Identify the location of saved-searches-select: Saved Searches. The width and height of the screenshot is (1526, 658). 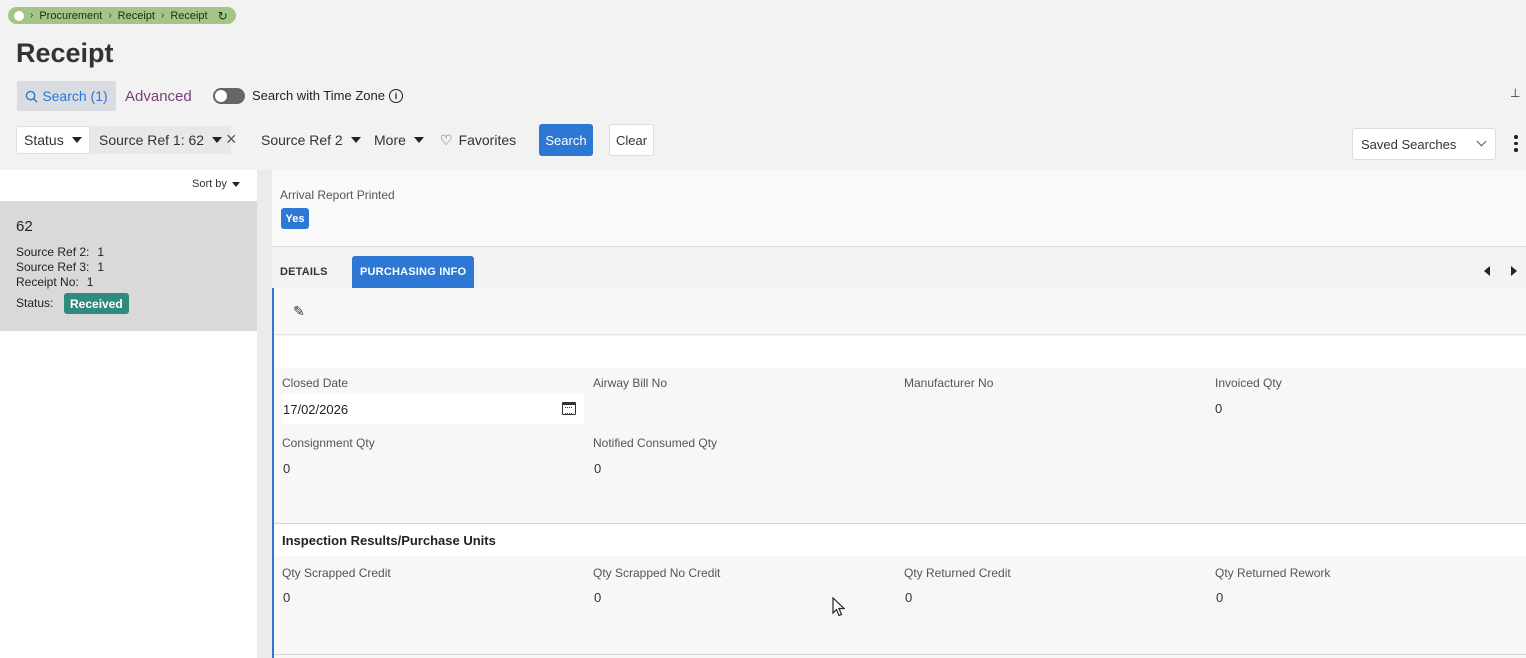
(1424, 144).